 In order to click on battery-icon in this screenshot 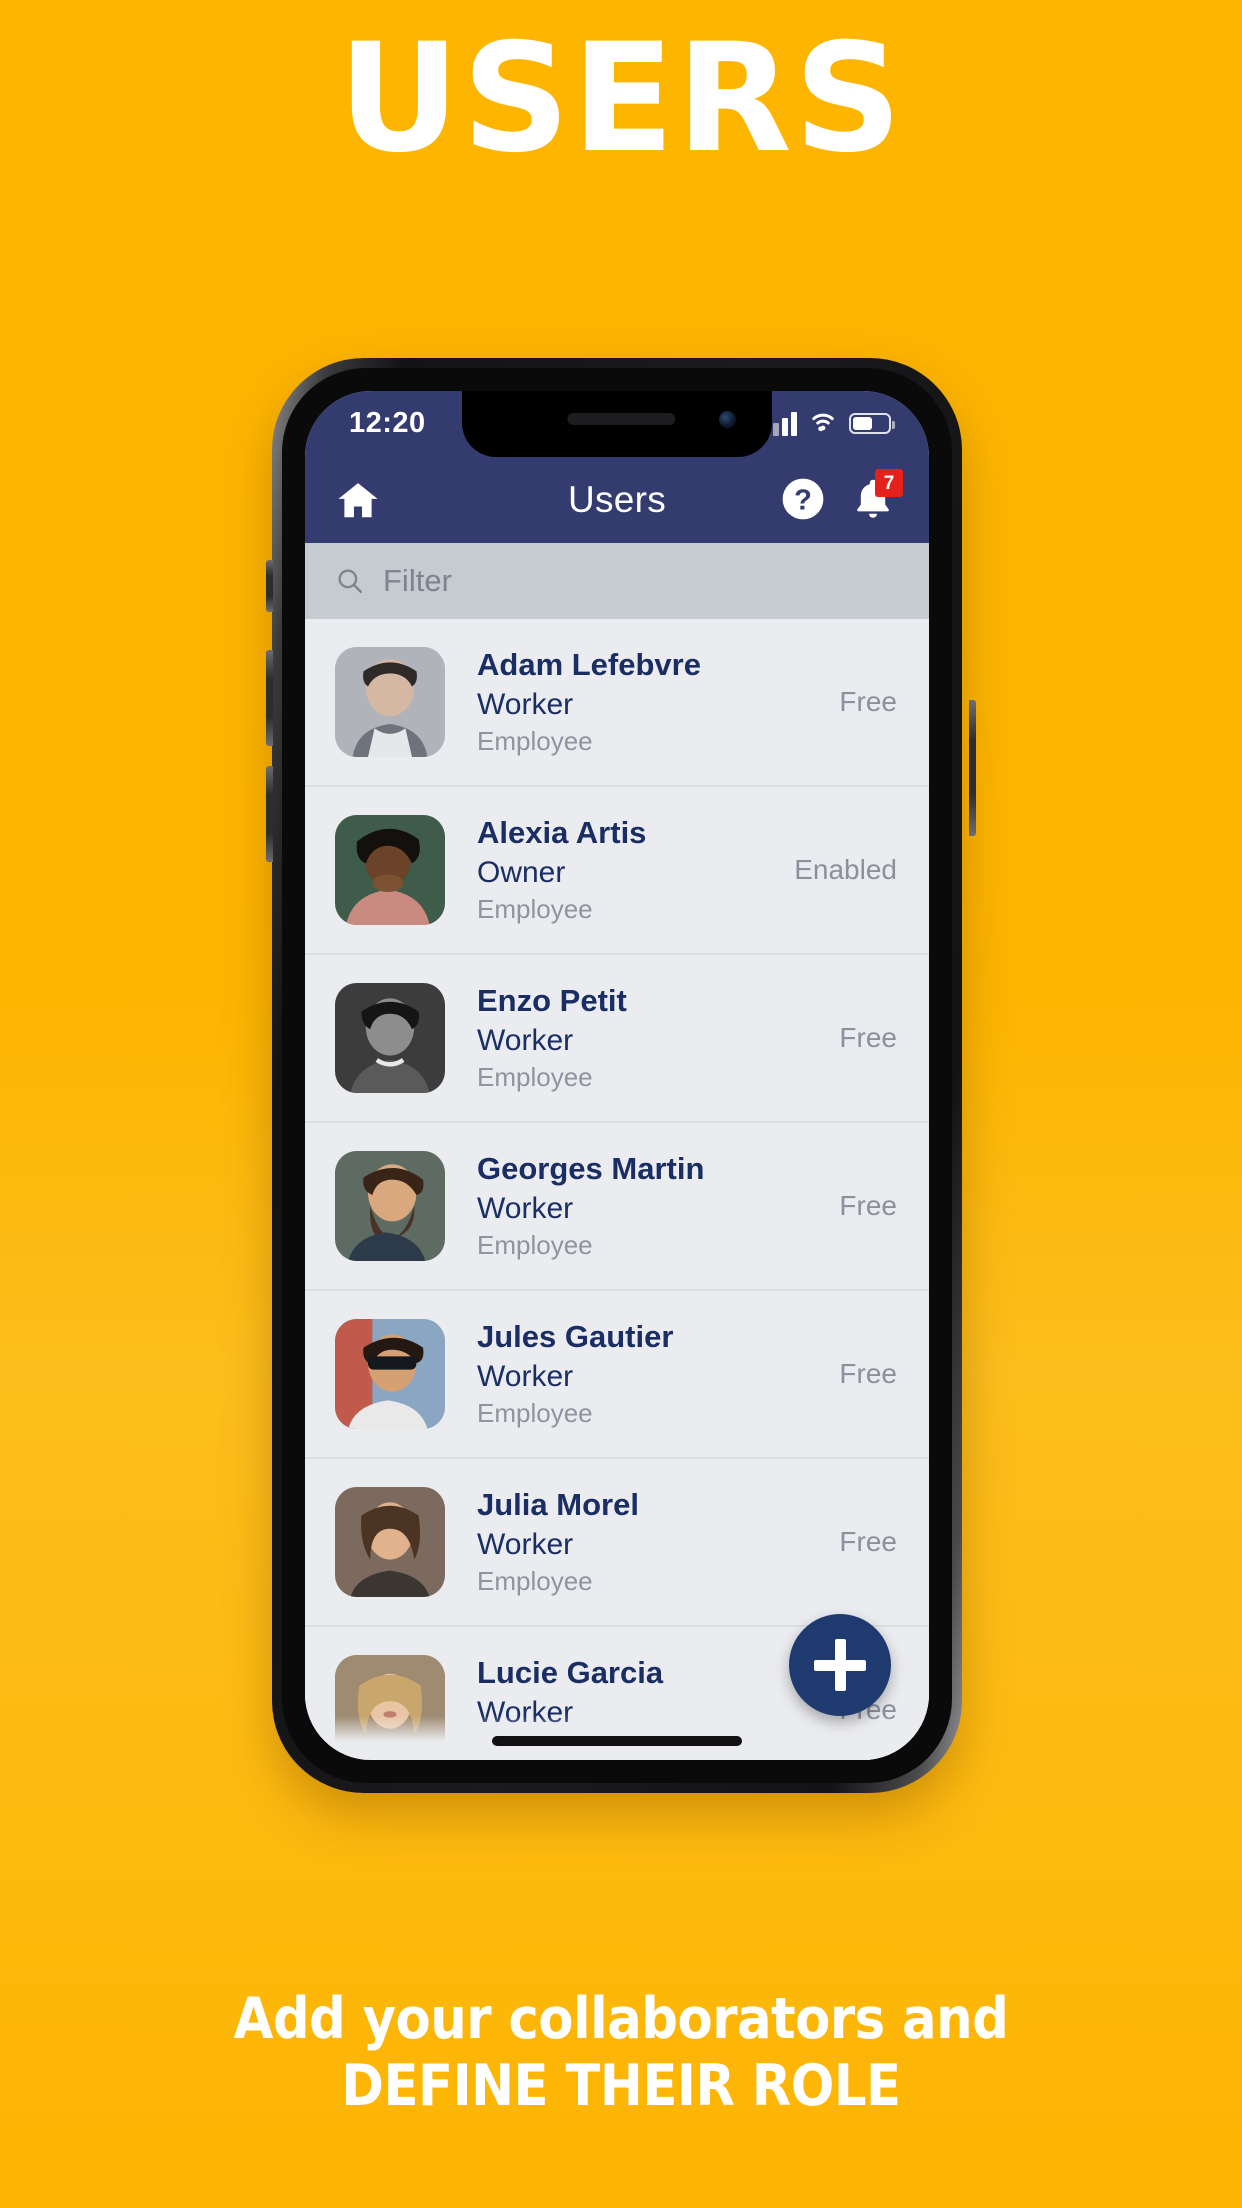, I will do `click(872, 423)`.